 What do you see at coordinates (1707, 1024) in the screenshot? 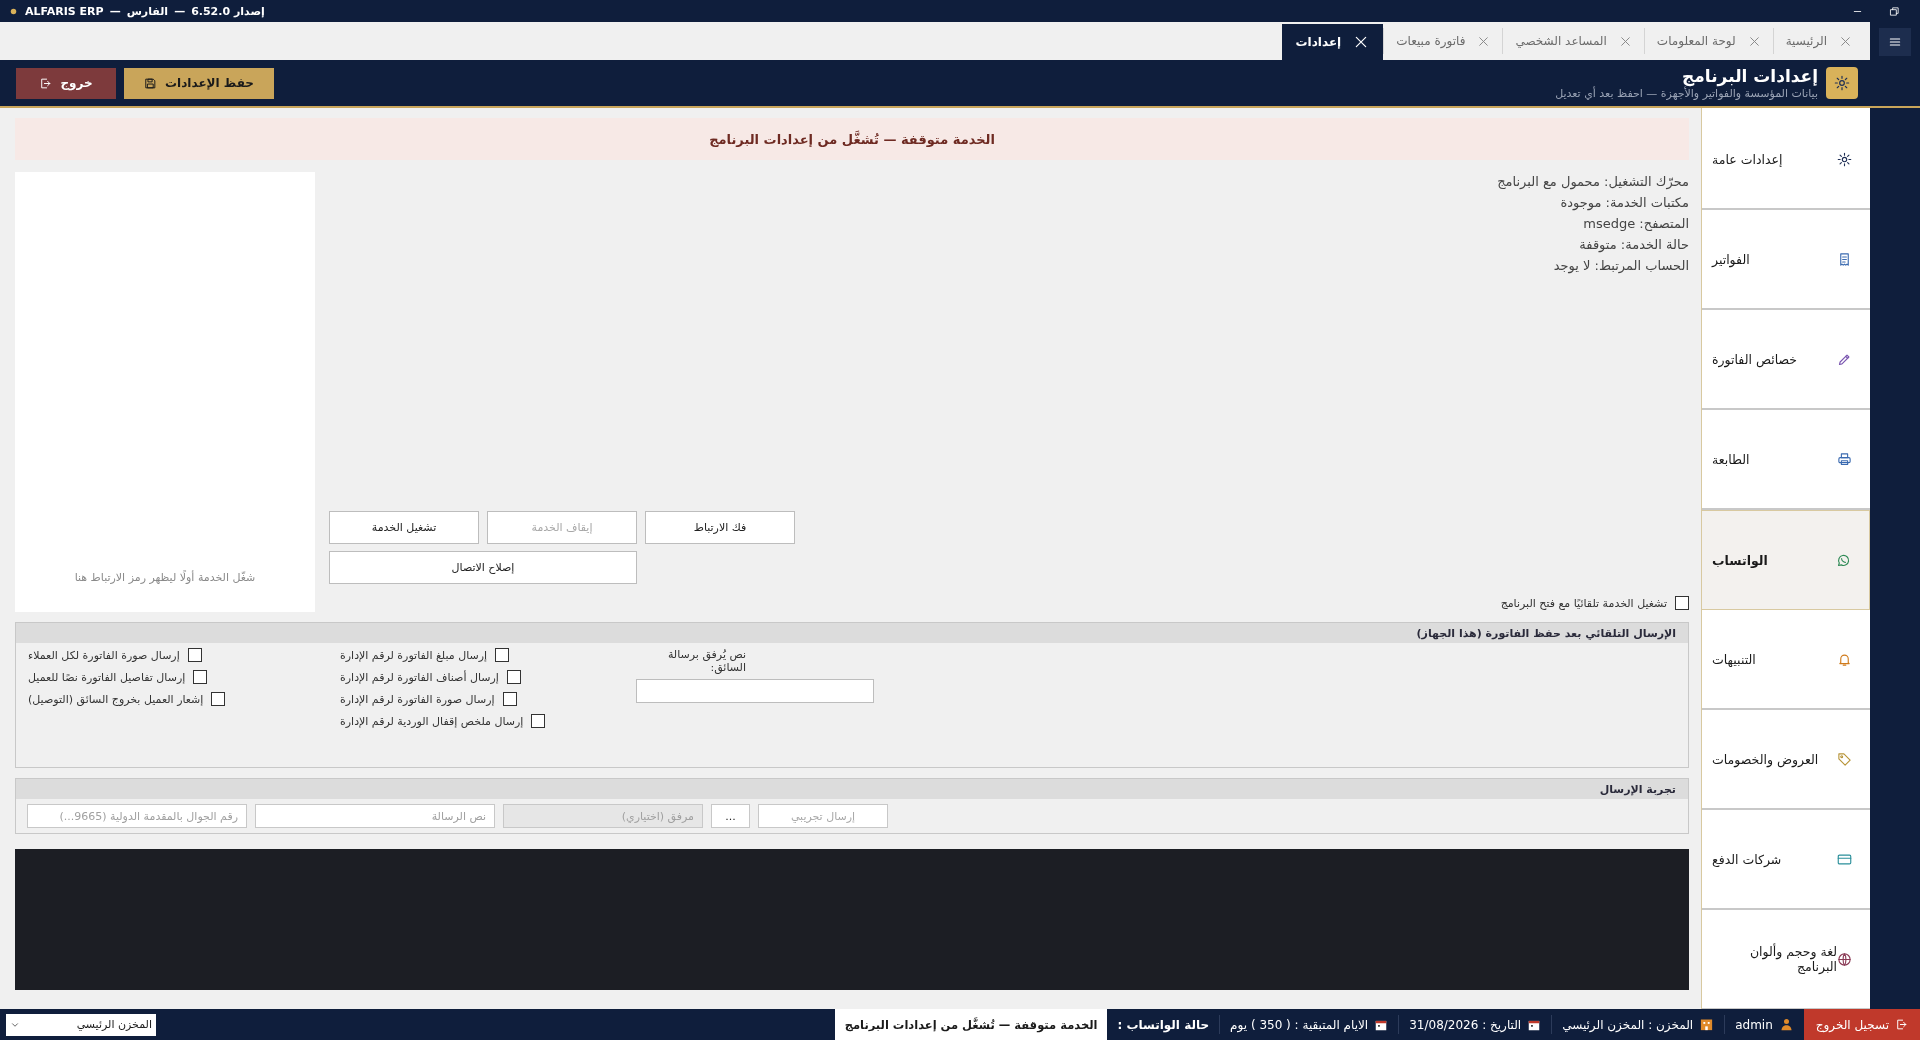
I see `building-icon` at bounding box center [1707, 1024].